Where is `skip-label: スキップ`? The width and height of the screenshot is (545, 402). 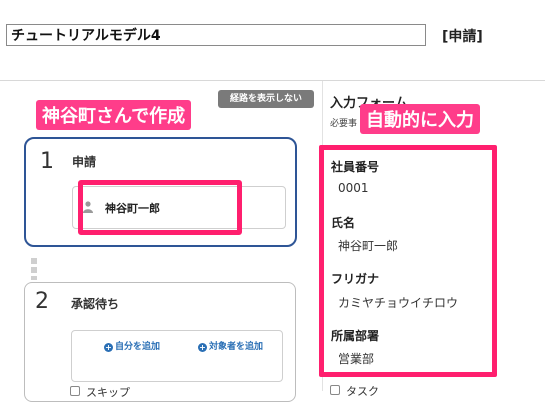
skip-label: スキップ is located at coordinates (108, 392).